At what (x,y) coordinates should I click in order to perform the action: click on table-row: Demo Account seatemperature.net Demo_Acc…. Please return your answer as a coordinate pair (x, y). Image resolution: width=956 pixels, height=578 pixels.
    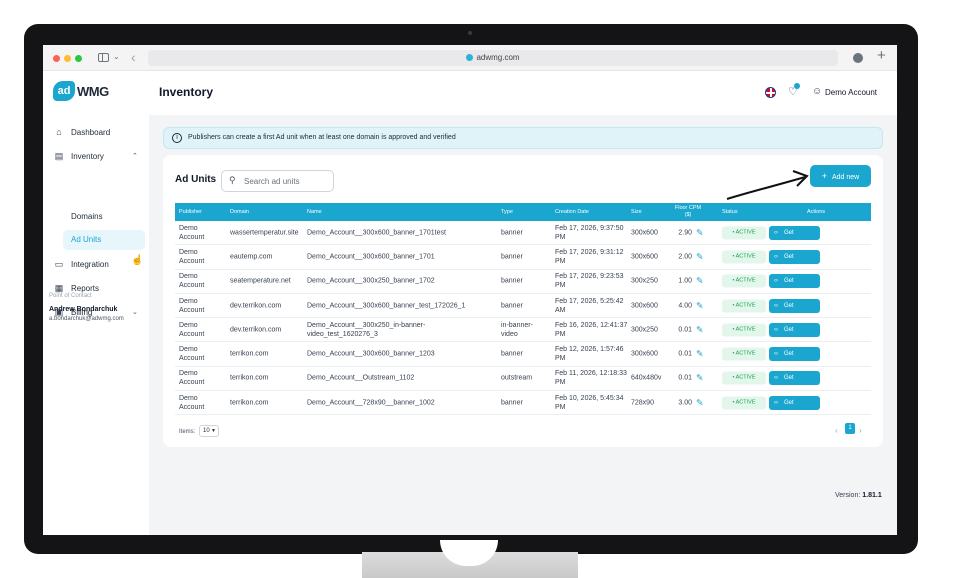
    Looking at the image, I should click on (523, 282).